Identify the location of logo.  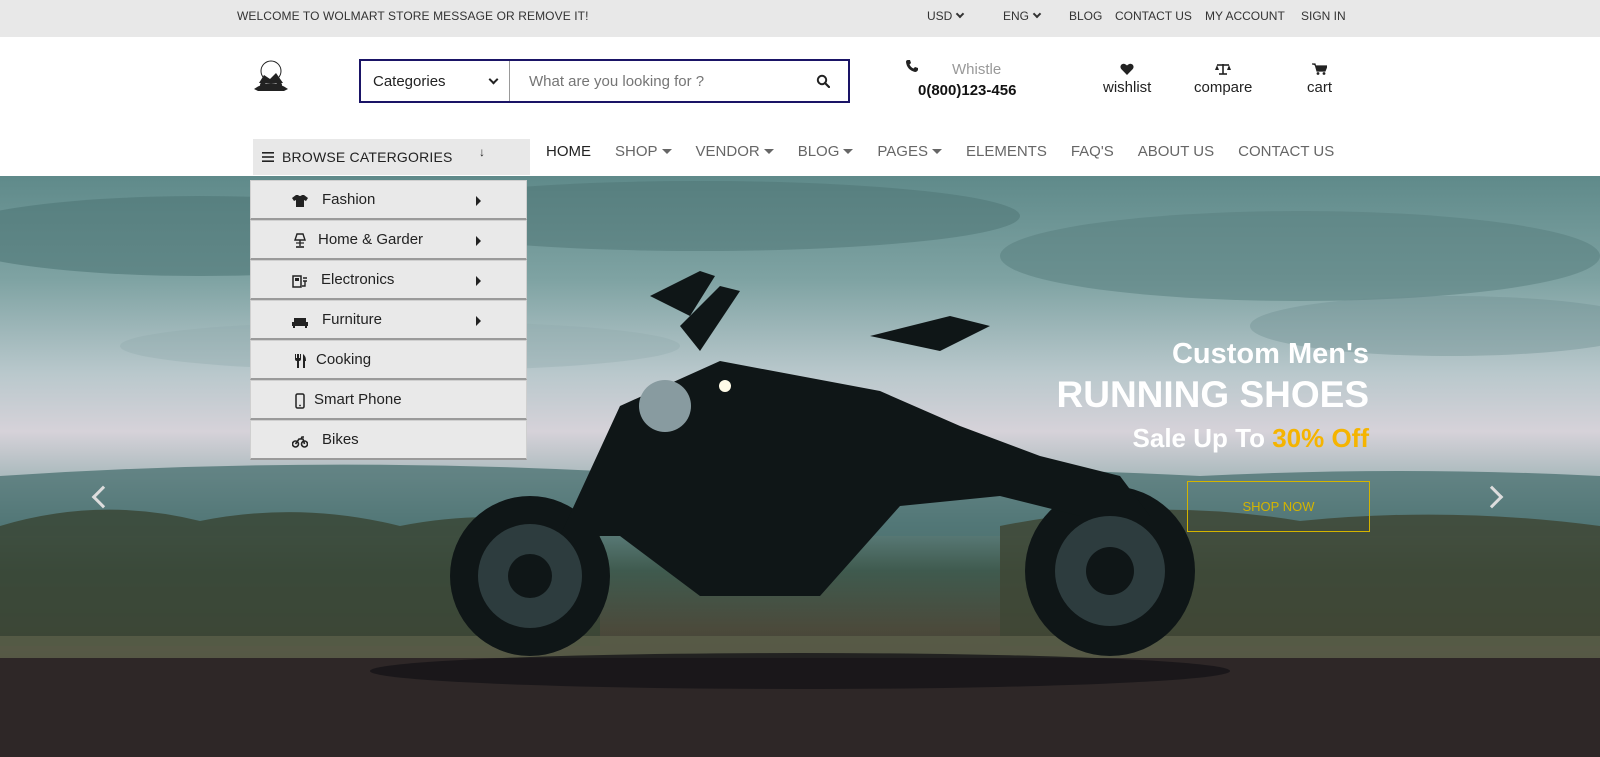
(271, 76).